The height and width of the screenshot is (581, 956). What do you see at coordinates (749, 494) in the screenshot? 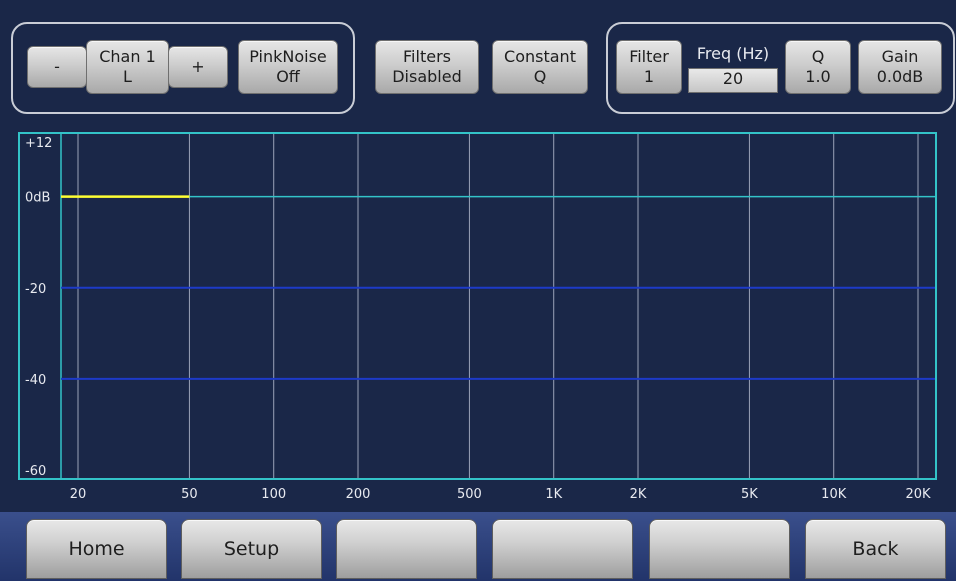
I see `x-tick-label: 5K` at bounding box center [749, 494].